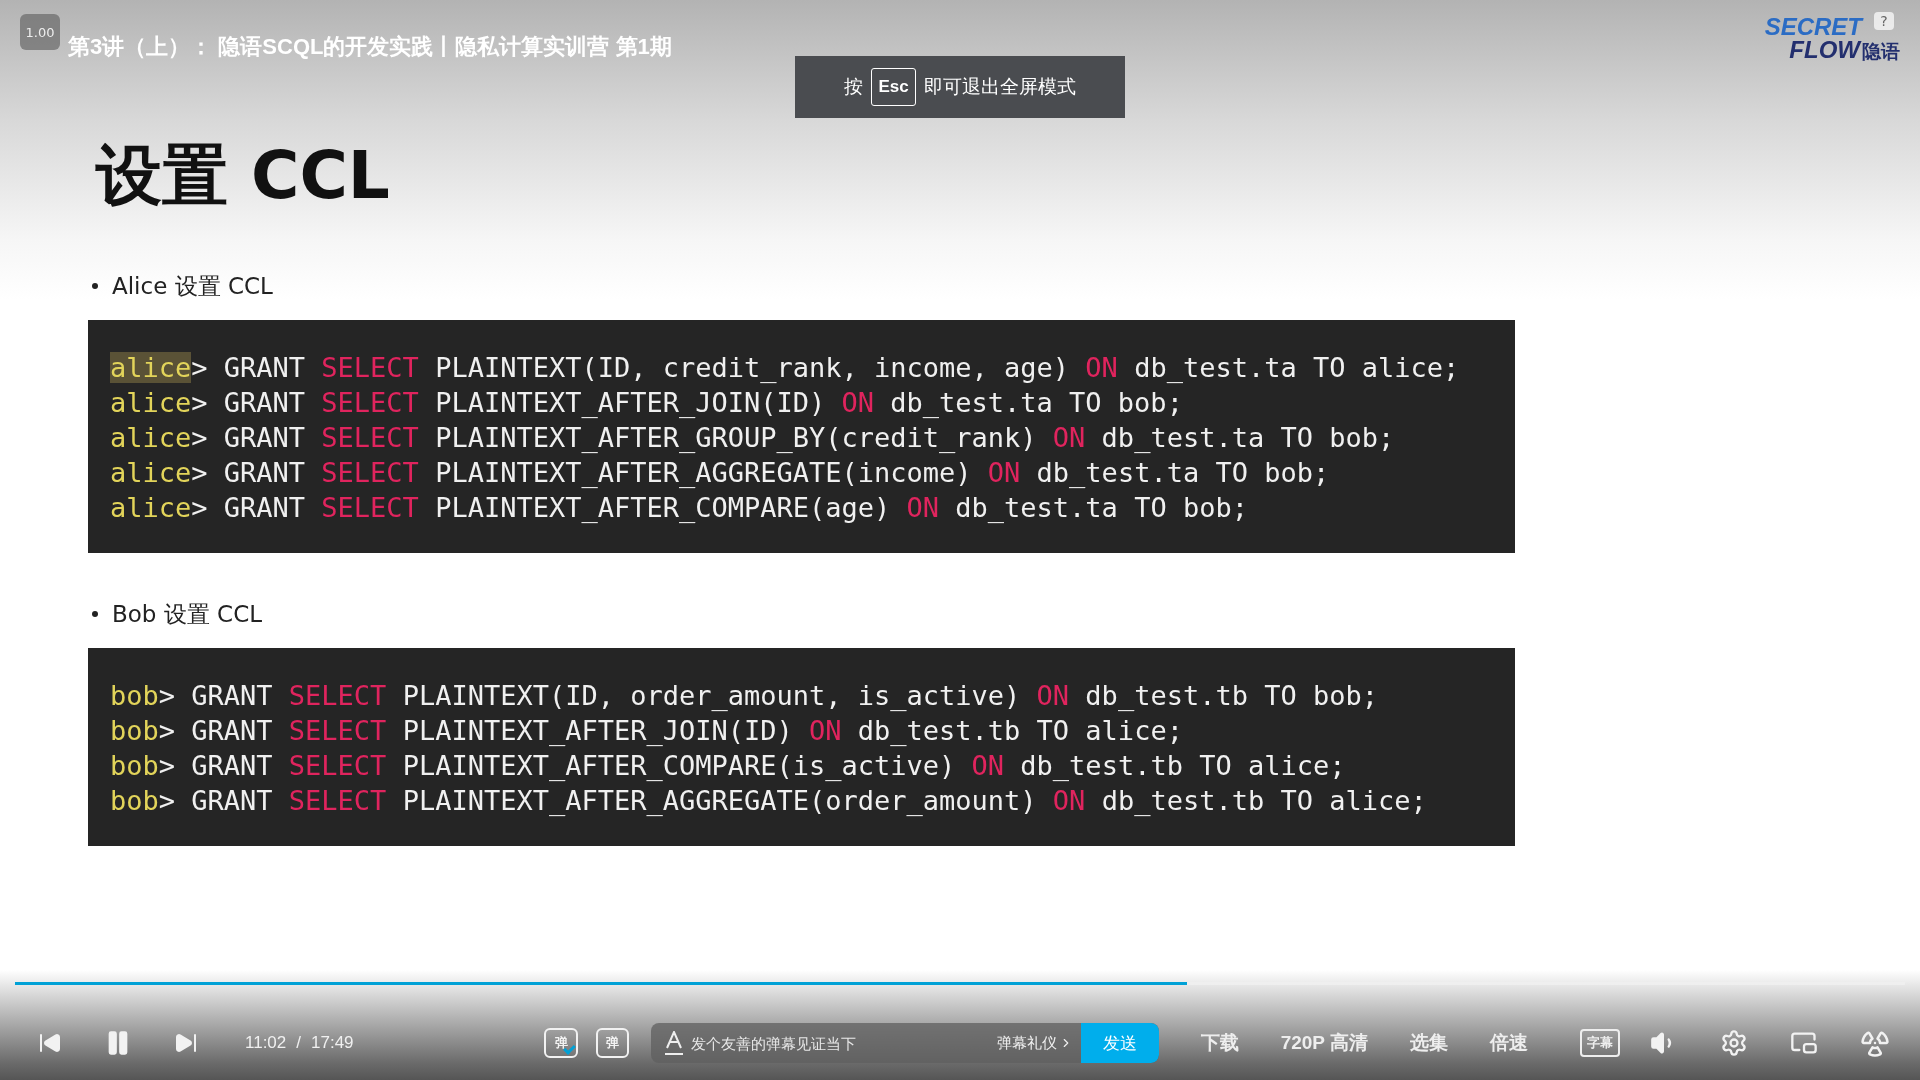 This screenshot has width=1920, height=1080. Describe the element at coordinates (266, 1043) in the screenshot. I see `current-time: 11:02` at that location.